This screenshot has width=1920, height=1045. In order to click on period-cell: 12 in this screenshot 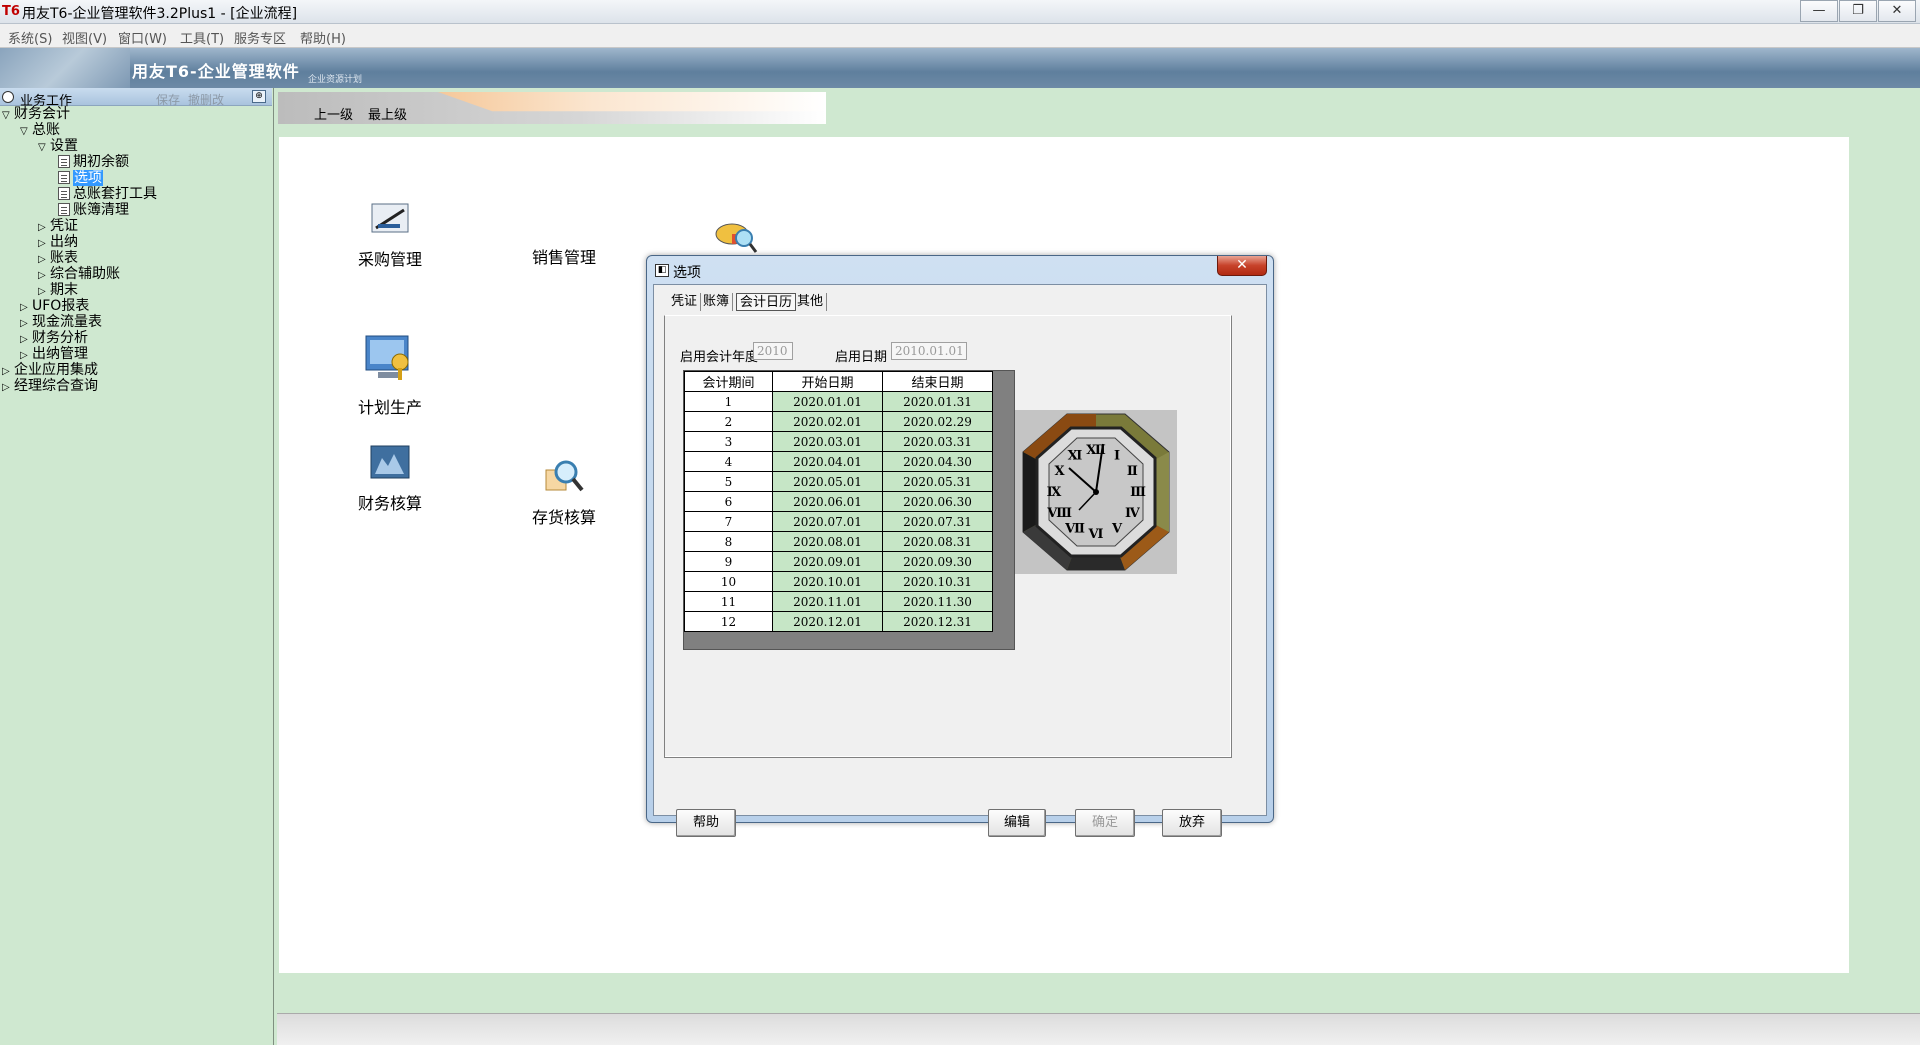, I will do `click(728, 621)`.